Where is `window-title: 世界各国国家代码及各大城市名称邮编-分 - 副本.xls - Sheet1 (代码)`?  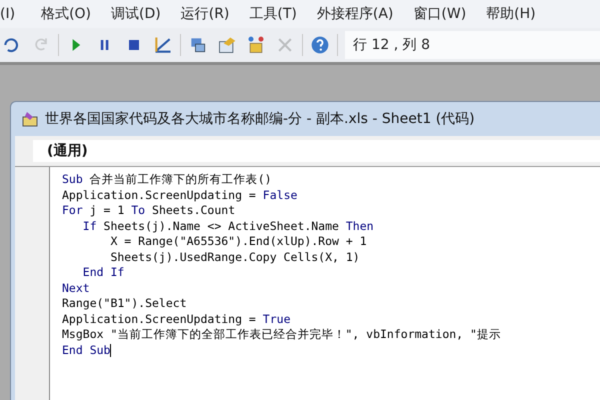
window-title: 世界各国国家代码及各大城市名称邮编-分 - 副本.xls - Sheet1 (代码) is located at coordinates (260, 119).